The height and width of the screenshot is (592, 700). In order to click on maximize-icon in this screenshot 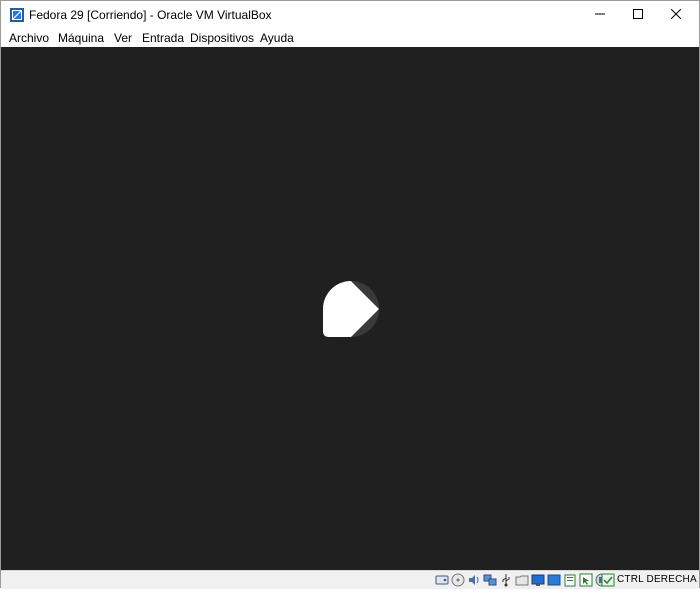, I will do `click(638, 15)`.